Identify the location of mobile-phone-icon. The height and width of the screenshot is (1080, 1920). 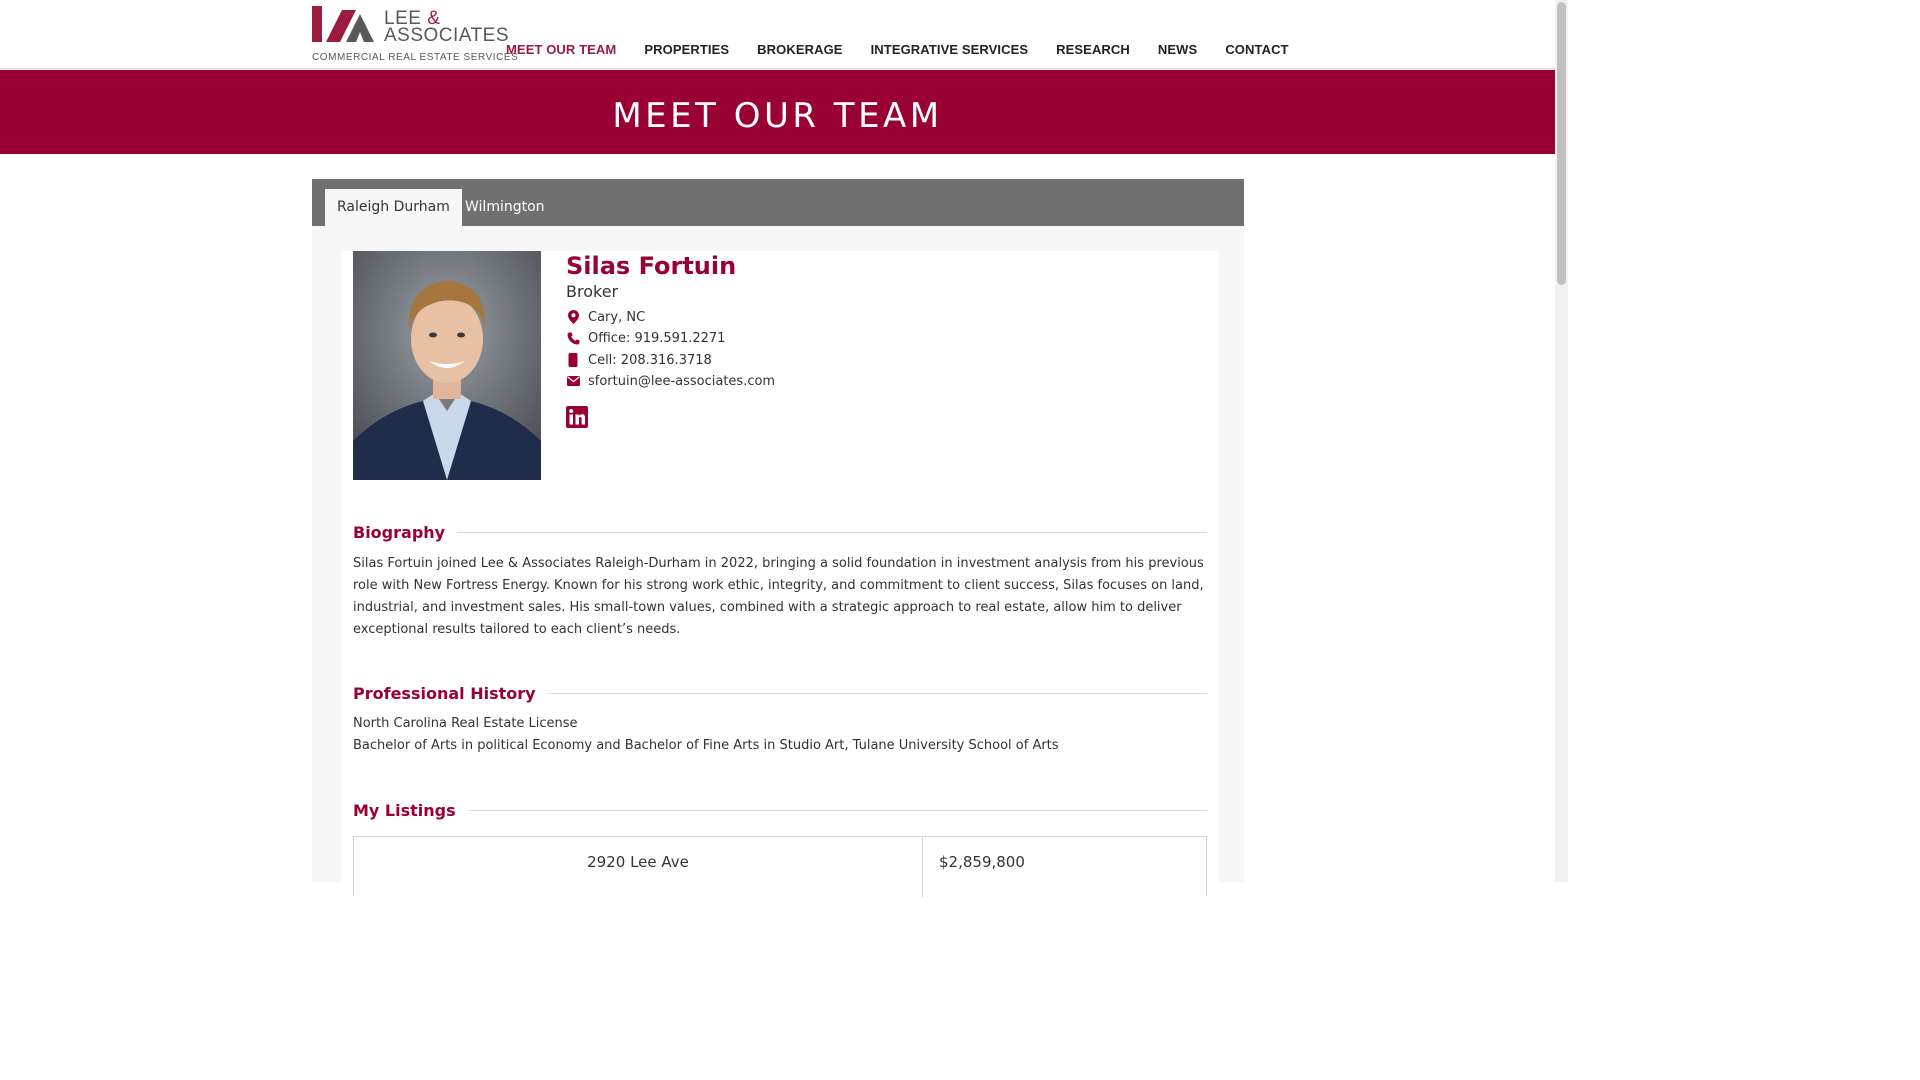
(573, 360).